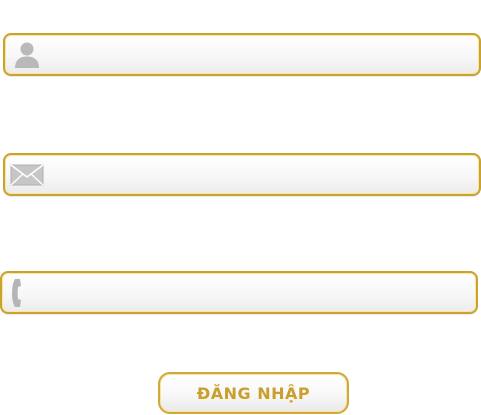 This screenshot has width=481, height=415. I want to click on email-field, so click(242, 174).